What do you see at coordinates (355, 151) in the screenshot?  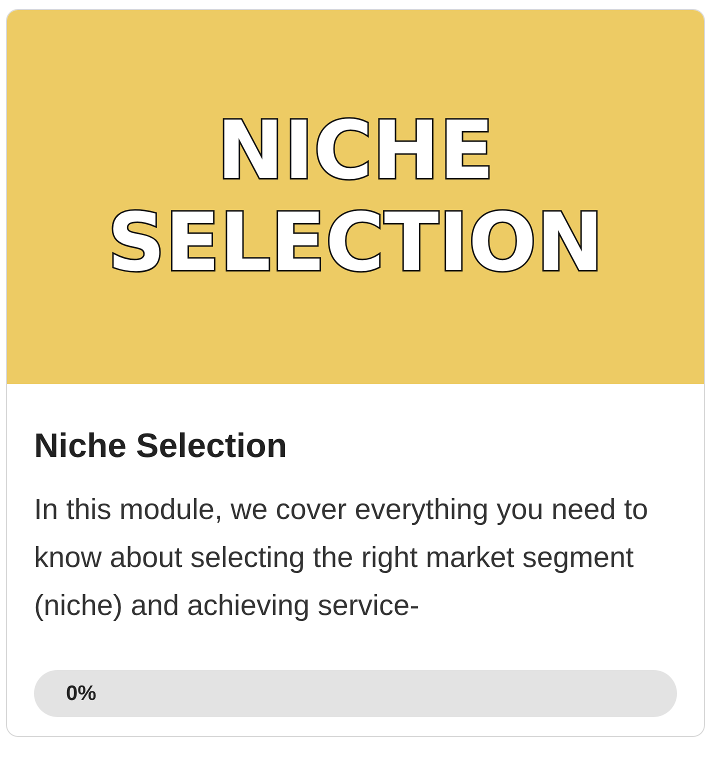 I see `banner-title: NICHE` at bounding box center [355, 151].